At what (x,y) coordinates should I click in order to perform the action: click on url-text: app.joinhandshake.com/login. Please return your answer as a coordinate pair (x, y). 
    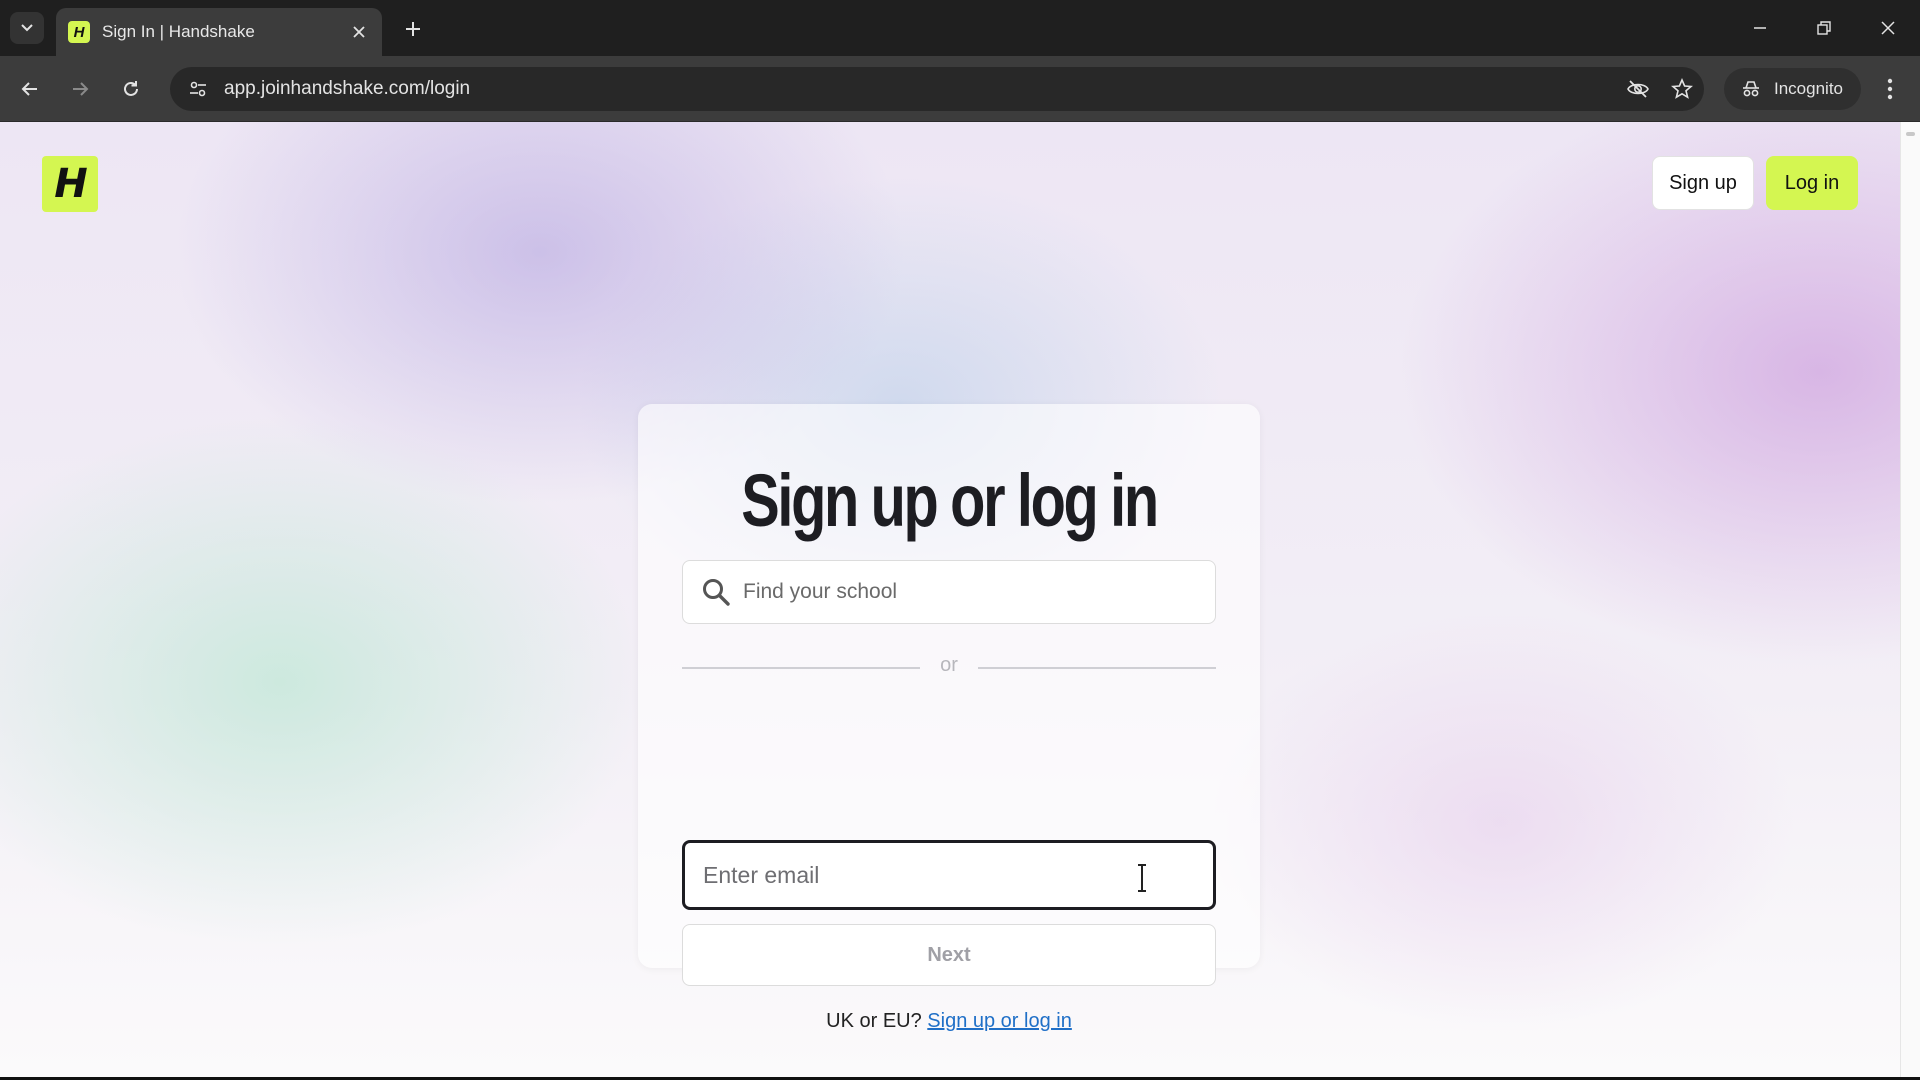
    Looking at the image, I should click on (920, 89).